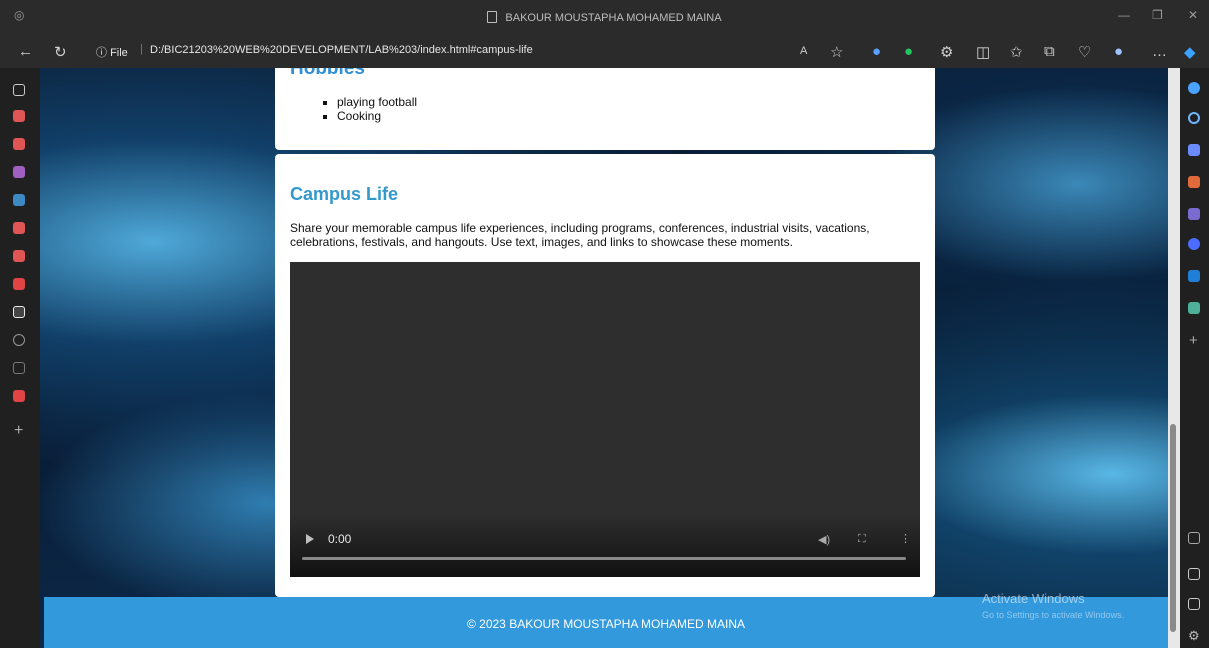  I want to click on fullscreen-icon: ⛶, so click(862, 539).